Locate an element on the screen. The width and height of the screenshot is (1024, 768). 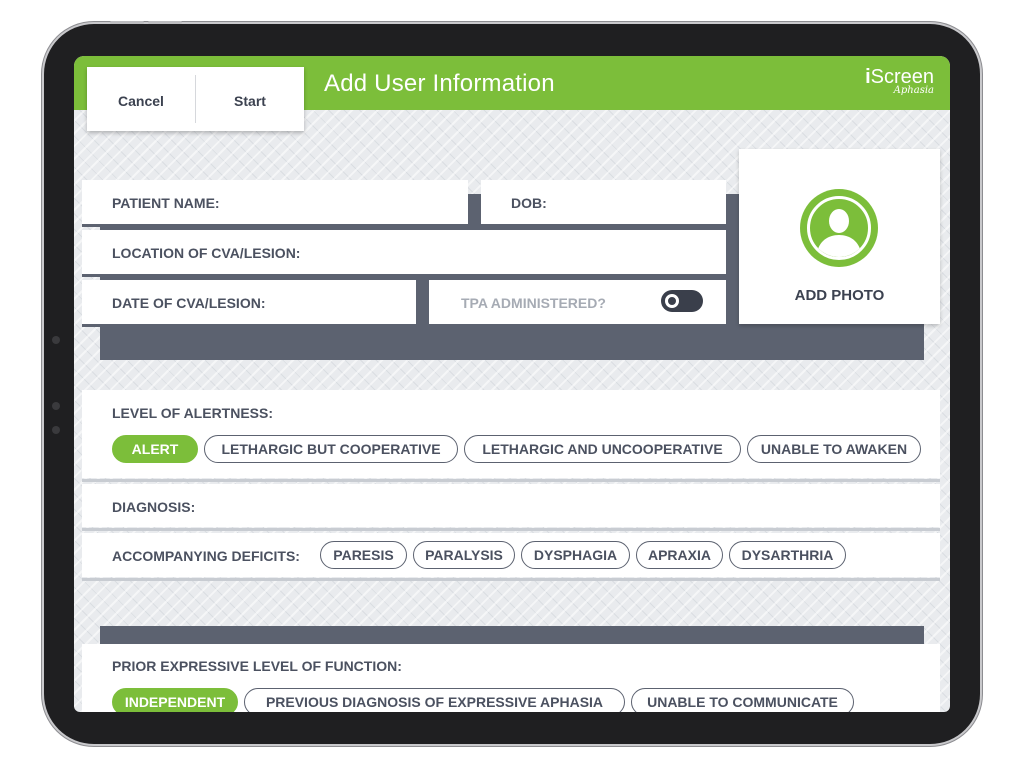
diagnosis-label: DIAGNOSIS: is located at coordinates (154, 507).